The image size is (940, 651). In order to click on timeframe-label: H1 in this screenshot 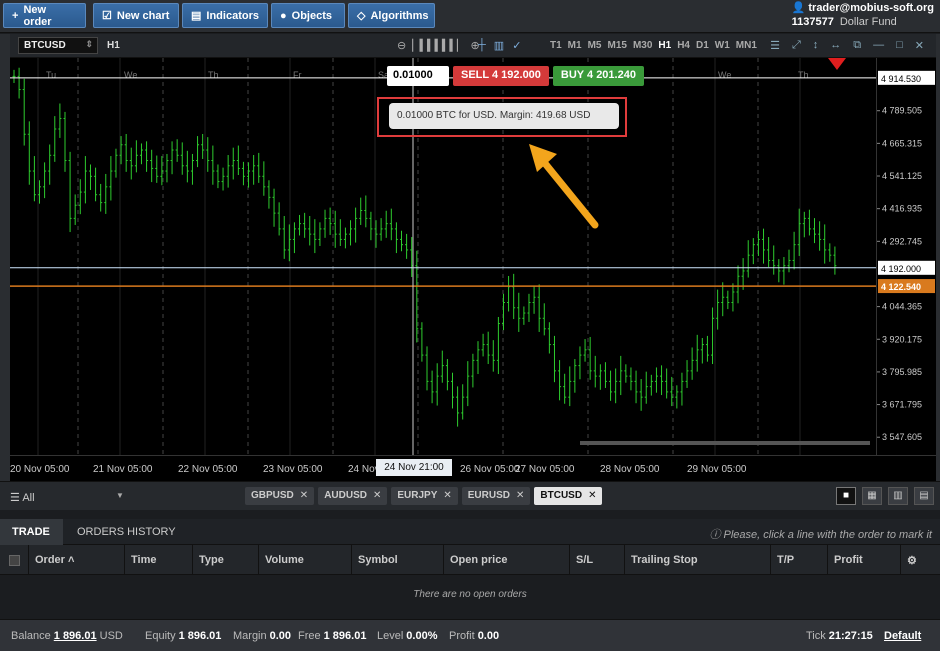, I will do `click(113, 45)`.